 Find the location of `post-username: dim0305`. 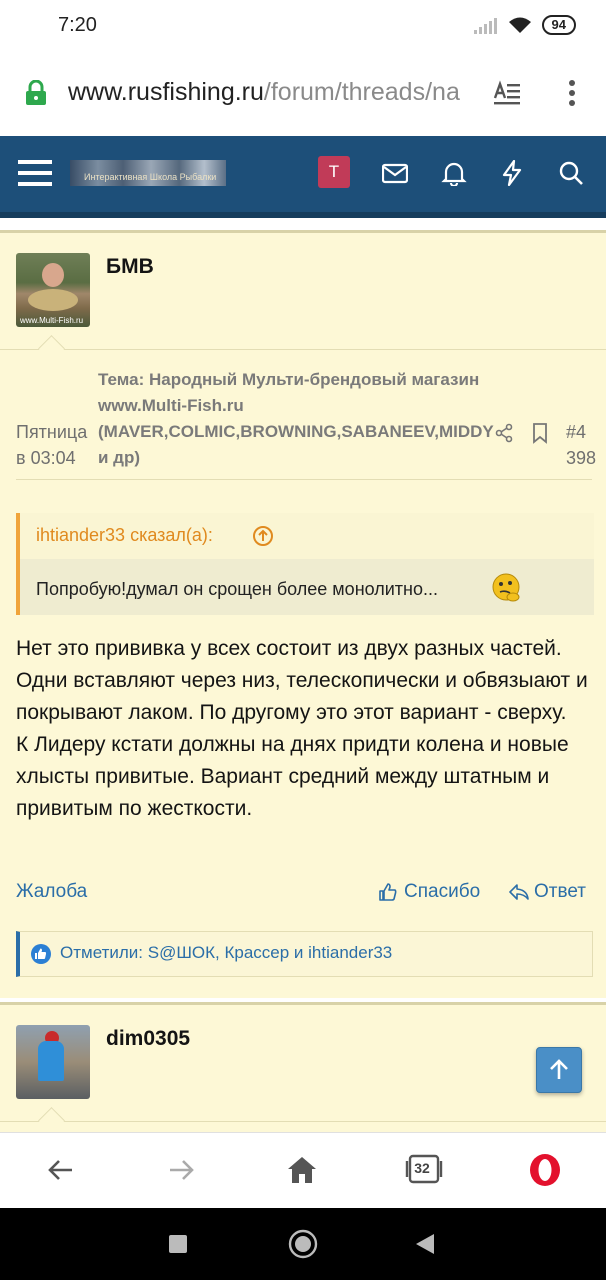

post-username: dim0305 is located at coordinates (148, 1039).